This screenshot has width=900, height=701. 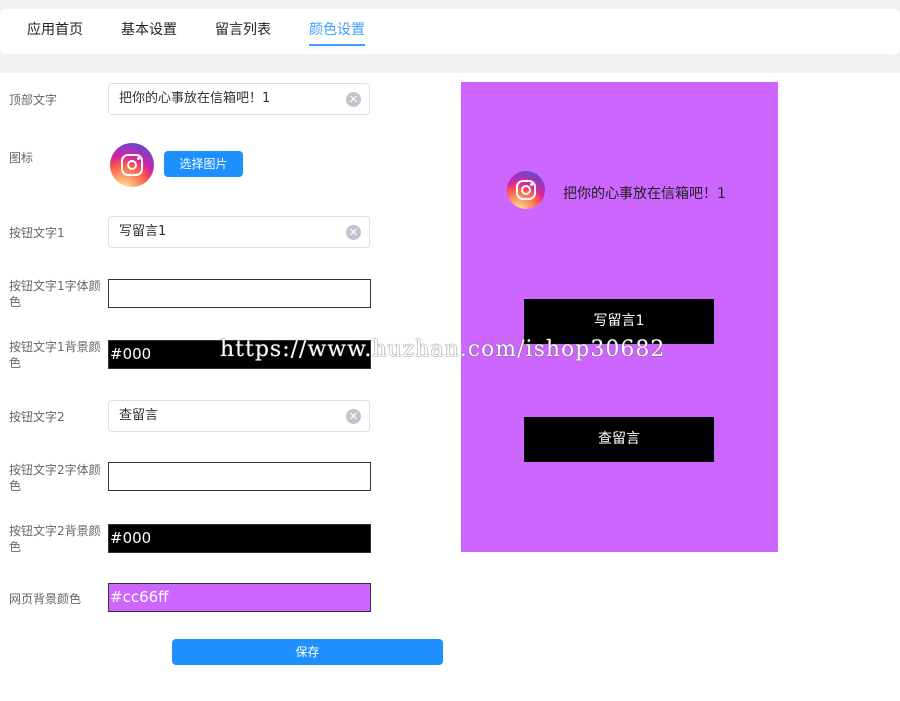 I want to click on page-bg-input: #cc66ff, so click(x=239, y=597).